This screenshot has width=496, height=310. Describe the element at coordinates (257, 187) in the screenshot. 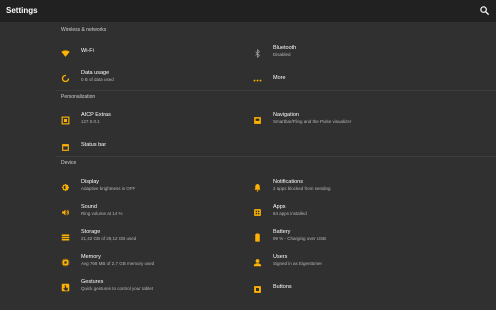

I see `bell-icon` at that location.